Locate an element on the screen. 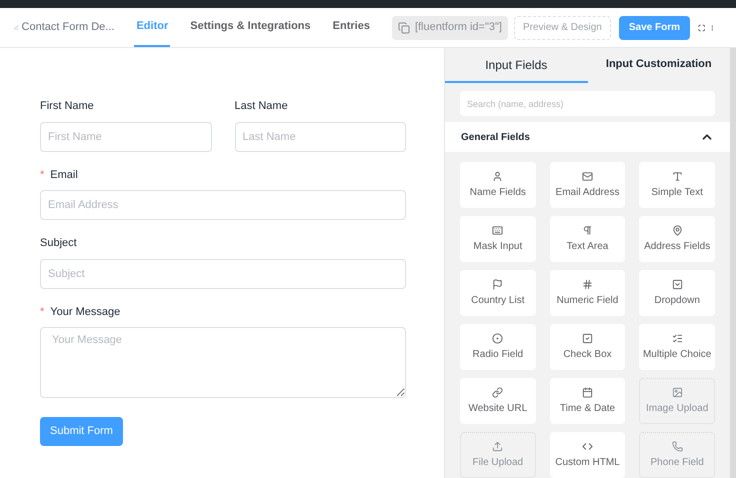  keyboard-icon is located at coordinates (498, 230).